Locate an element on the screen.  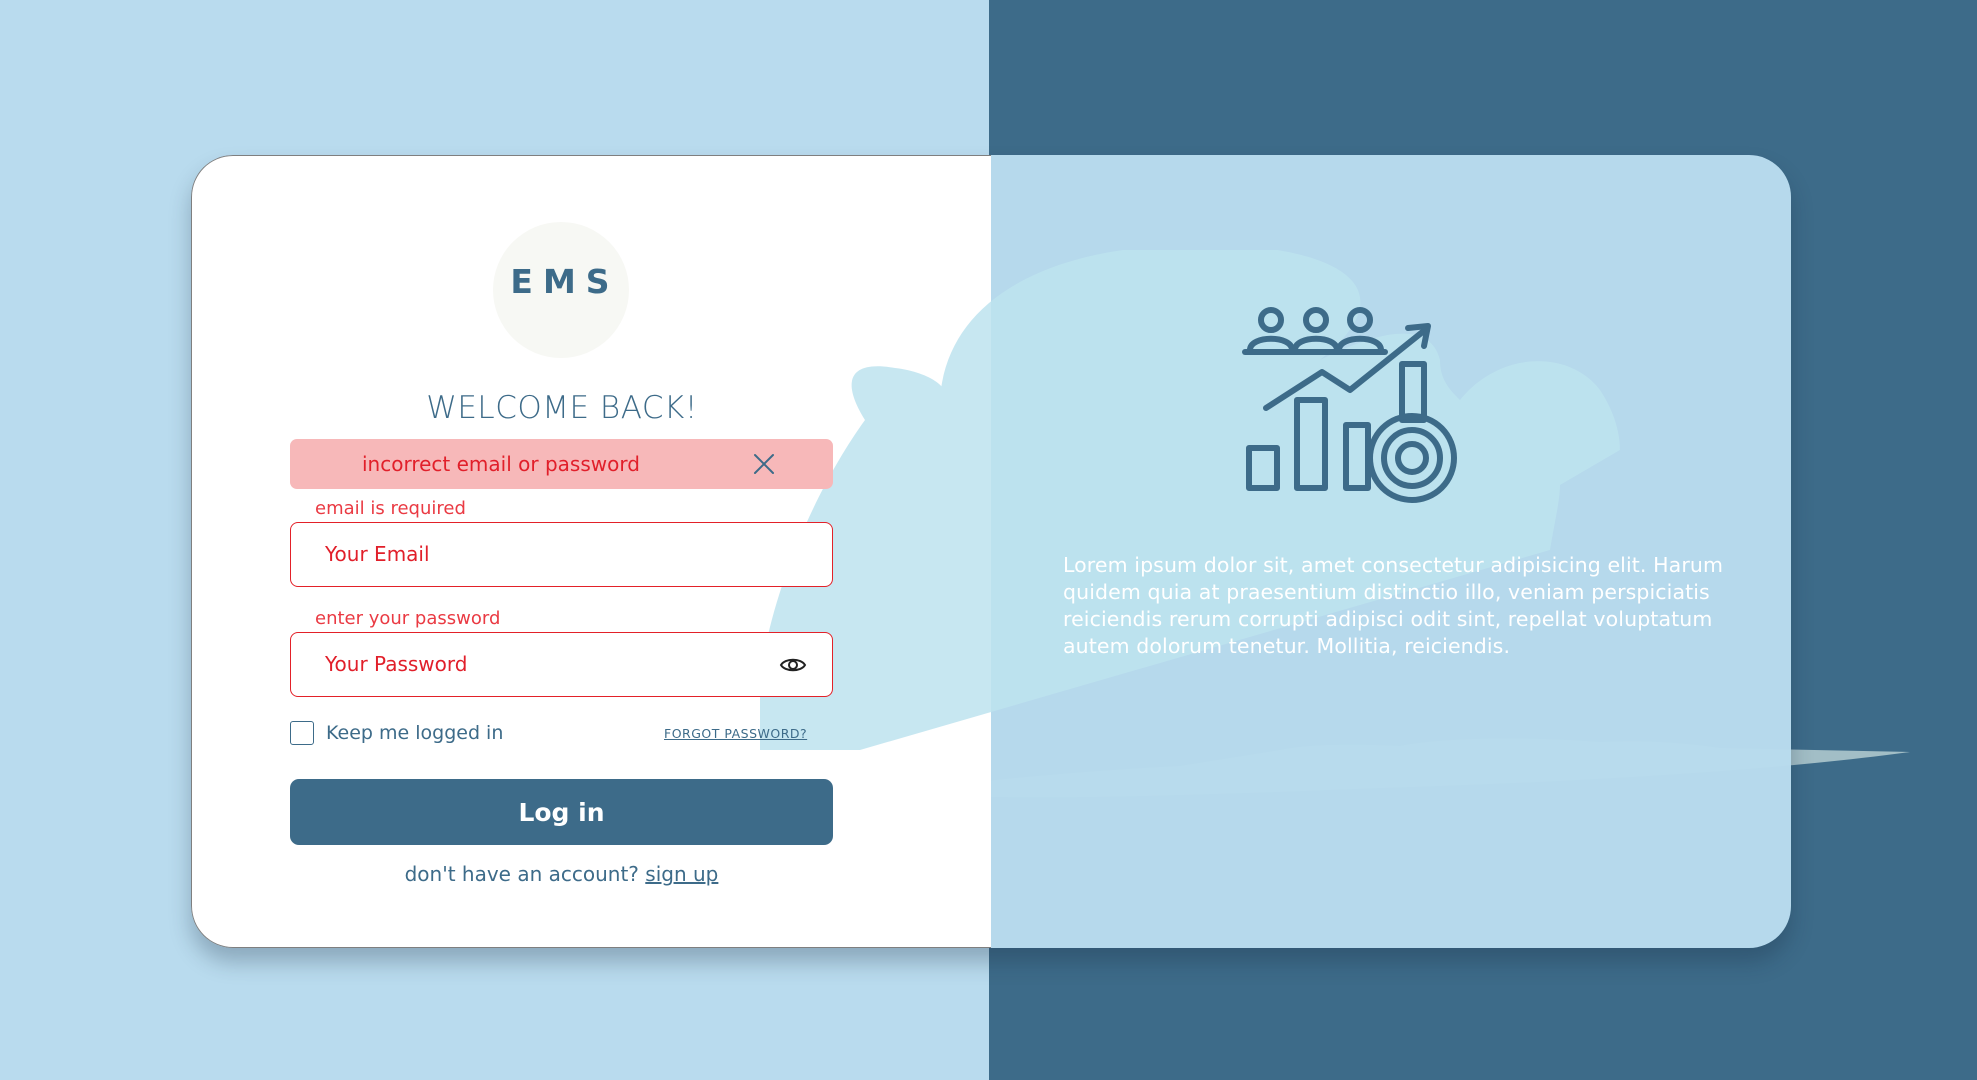
error-banner: incorrect email or password is located at coordinates (561, 464).